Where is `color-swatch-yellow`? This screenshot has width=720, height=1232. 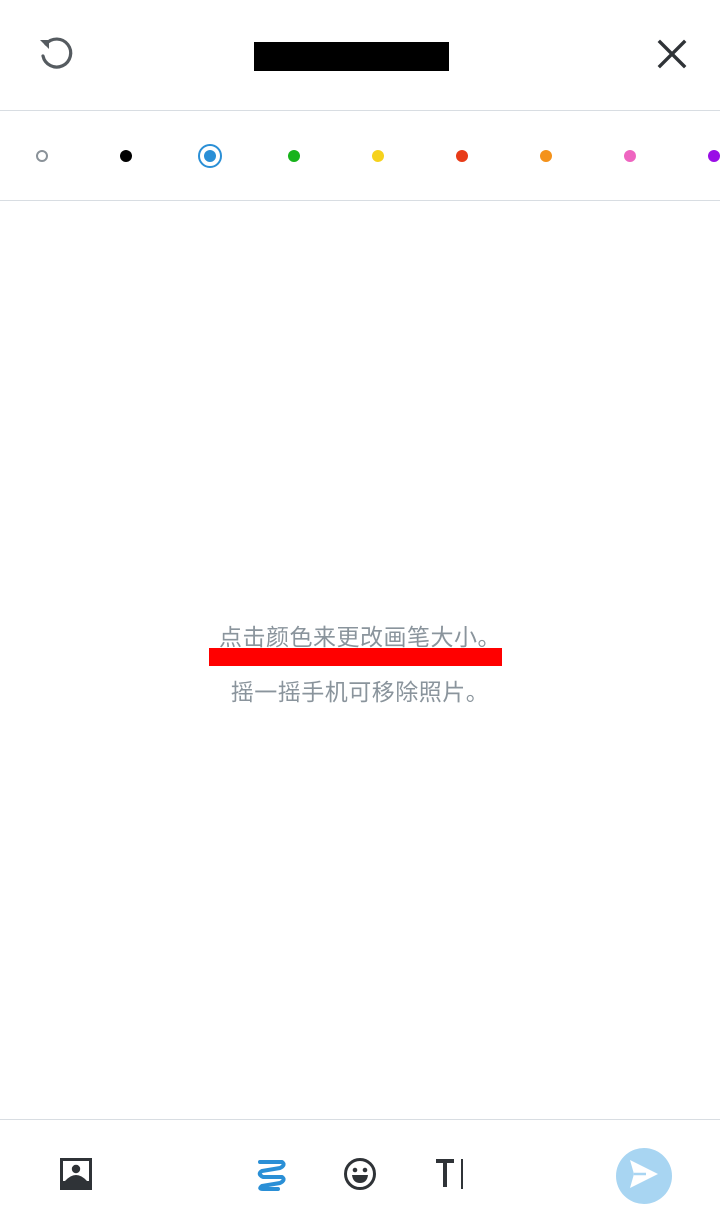 color-swatch-yellow is located at coordinates (378, 156).